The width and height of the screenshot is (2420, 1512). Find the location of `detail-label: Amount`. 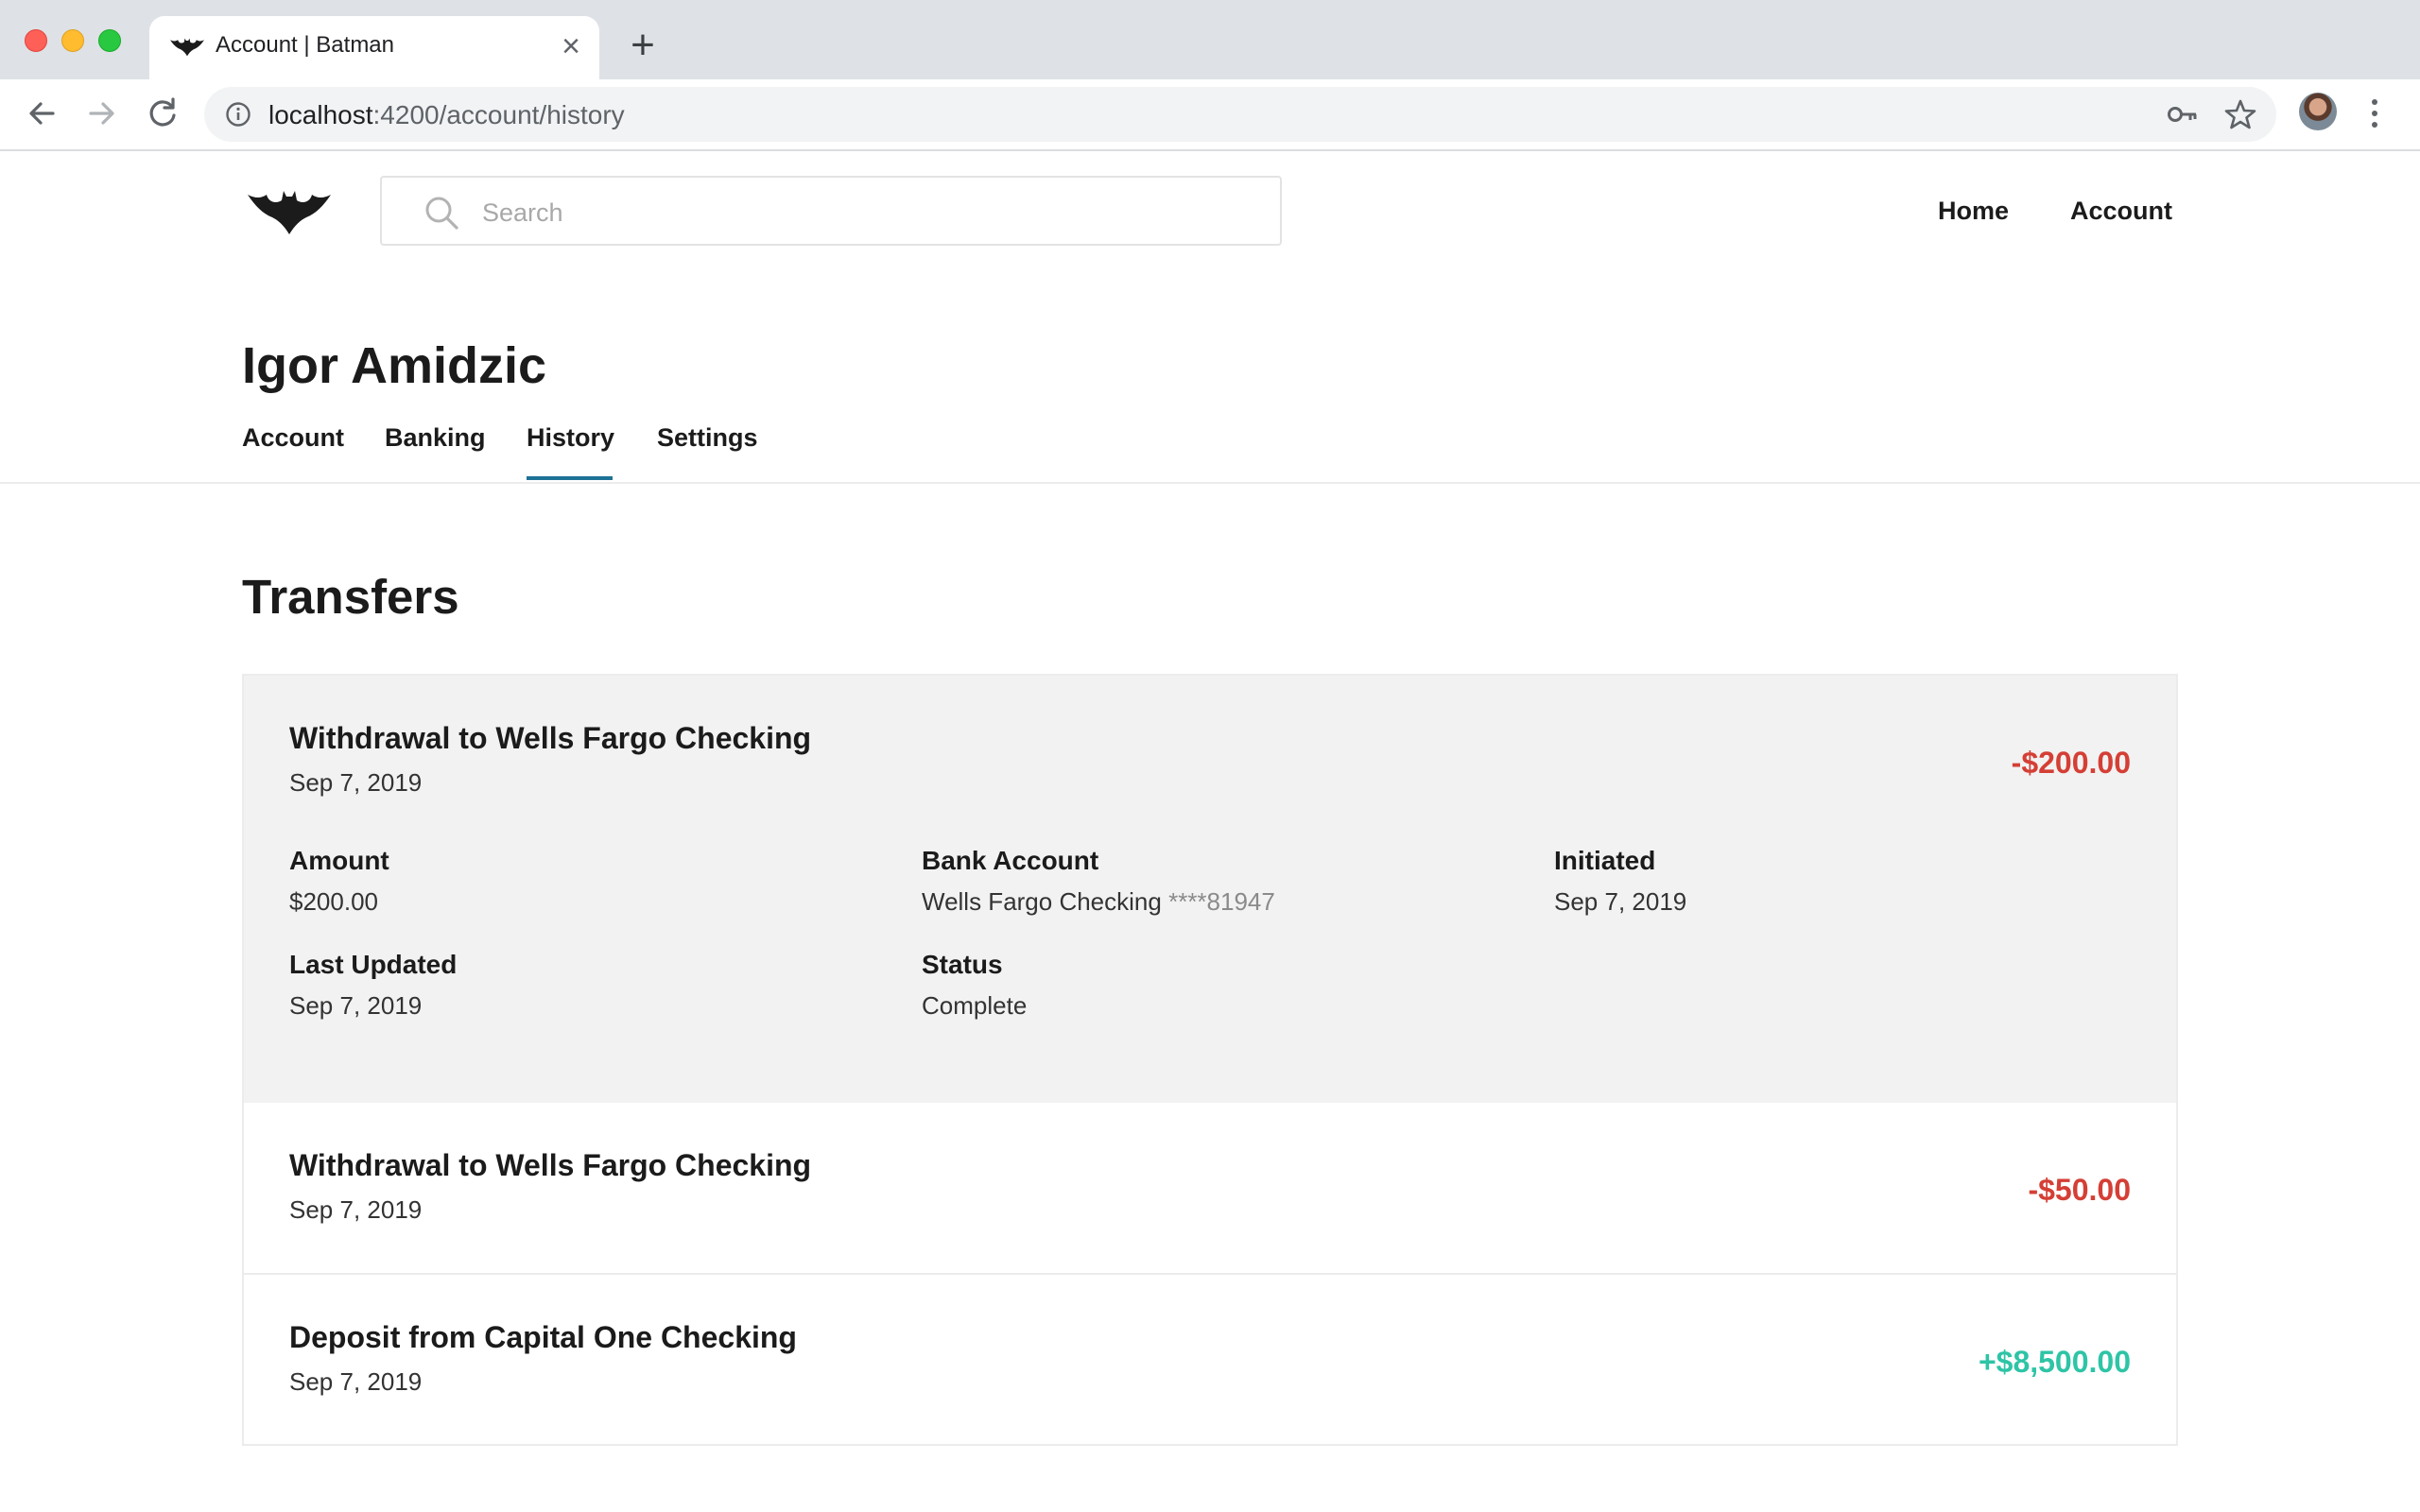

detail-label: Amount is located at coordinates (339, 860).